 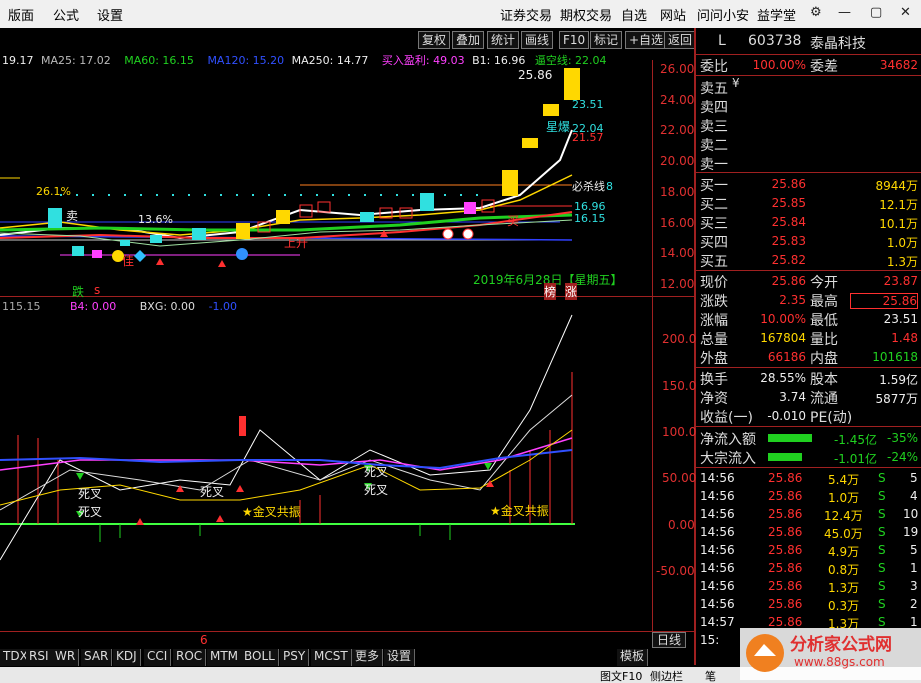 I want to click on tick-row: 14:56 25.86 12.4万 S 10, so click(x=809, y=515).